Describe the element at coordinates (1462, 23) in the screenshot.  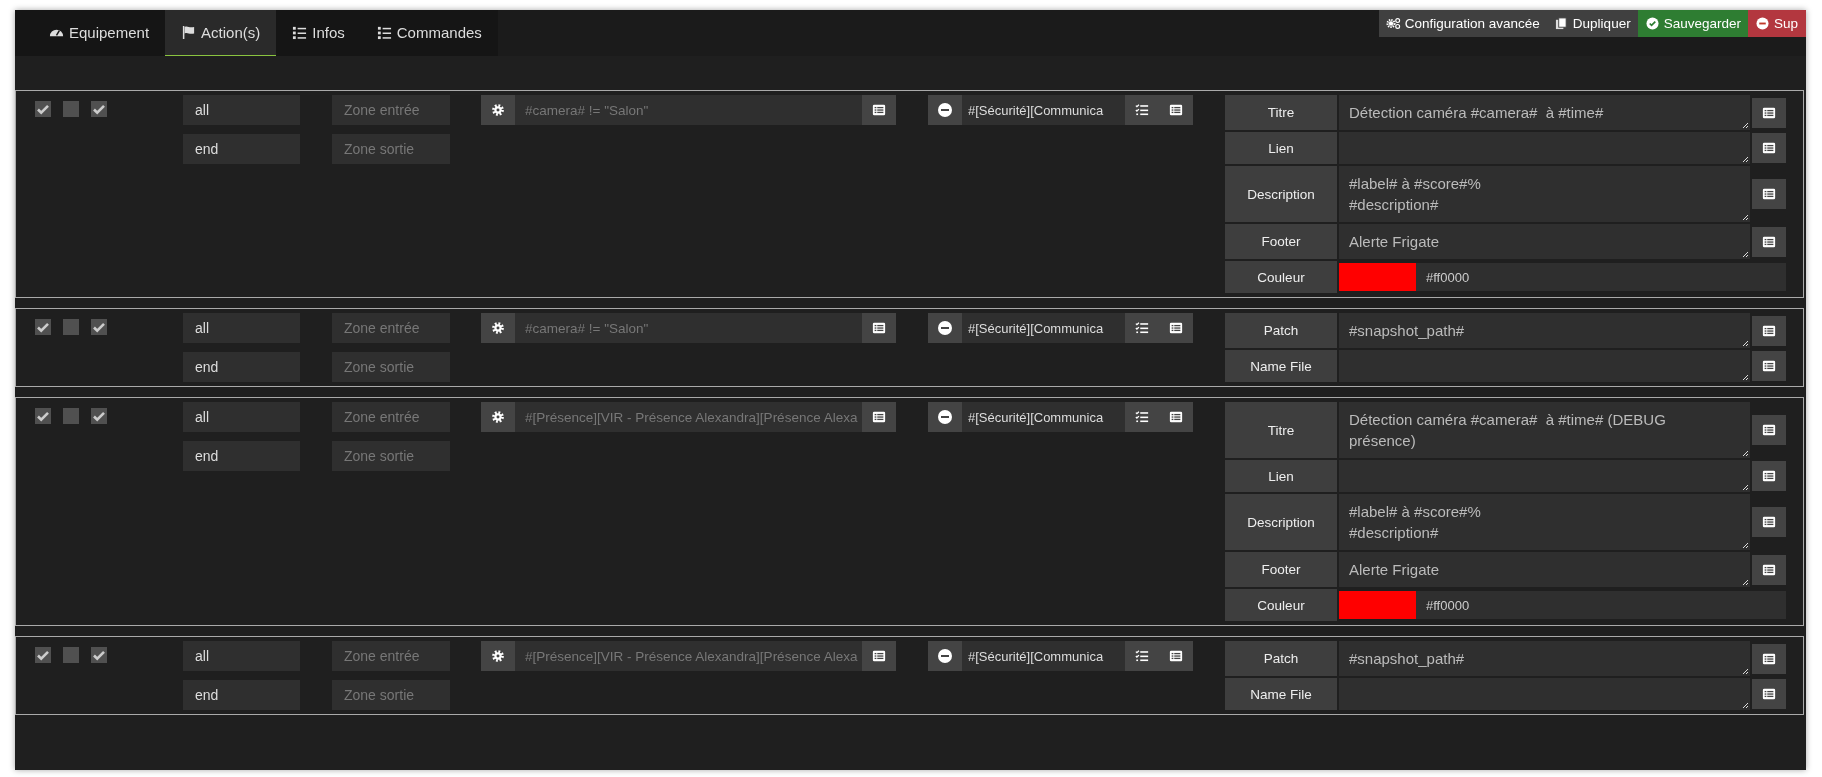
I see `advanced-config-button: Configuration avancée` at that location.